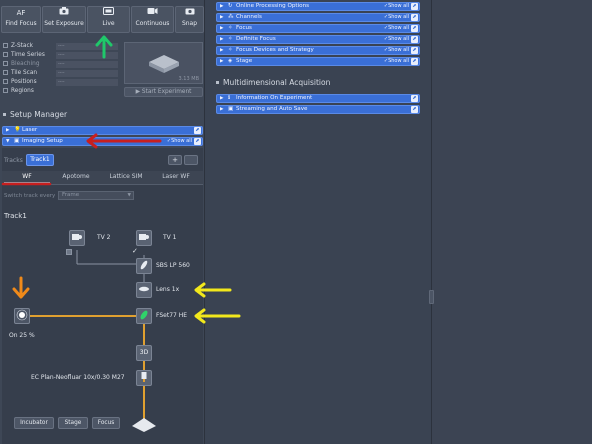 The height and width of the screenshot is (444, 592). I want to click on tracks-label: Tracks, so click(13, 160).